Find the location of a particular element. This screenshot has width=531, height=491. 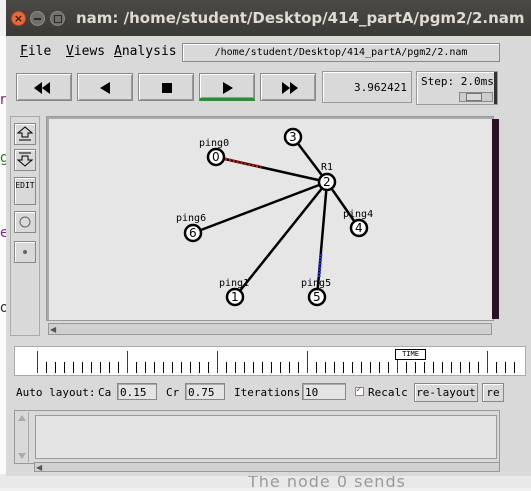

simulation-time: 3.962421 is located at coordinates (367, 87).